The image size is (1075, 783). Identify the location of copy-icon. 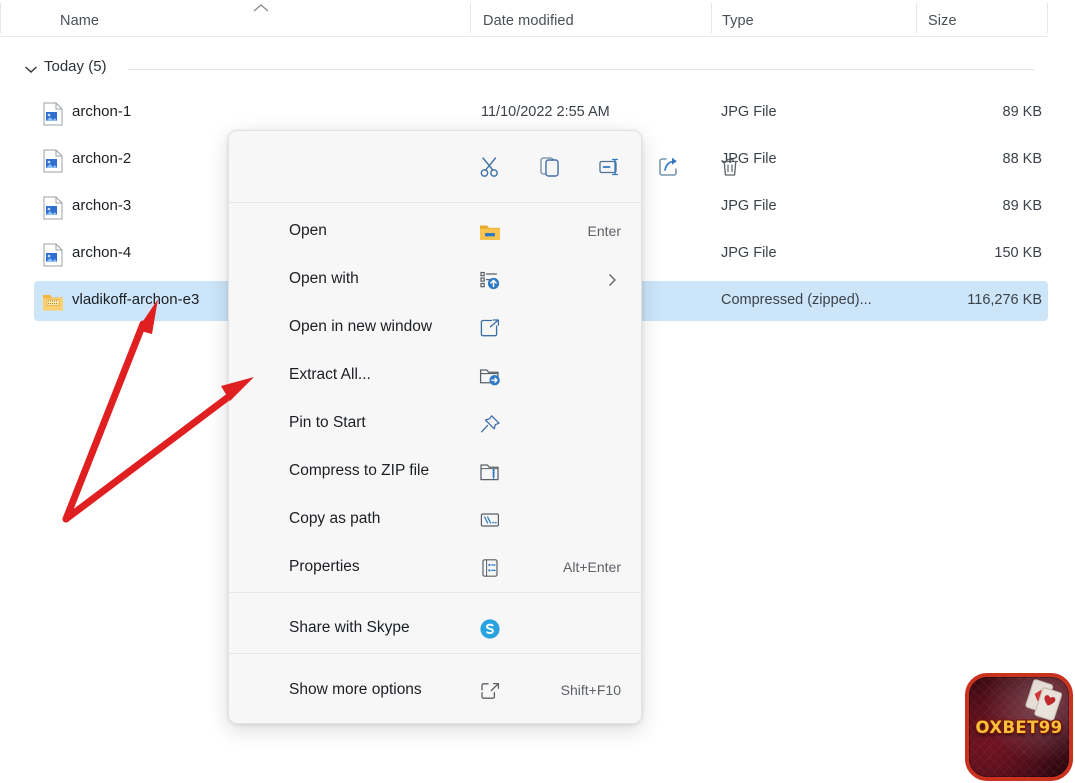
(549, 167).